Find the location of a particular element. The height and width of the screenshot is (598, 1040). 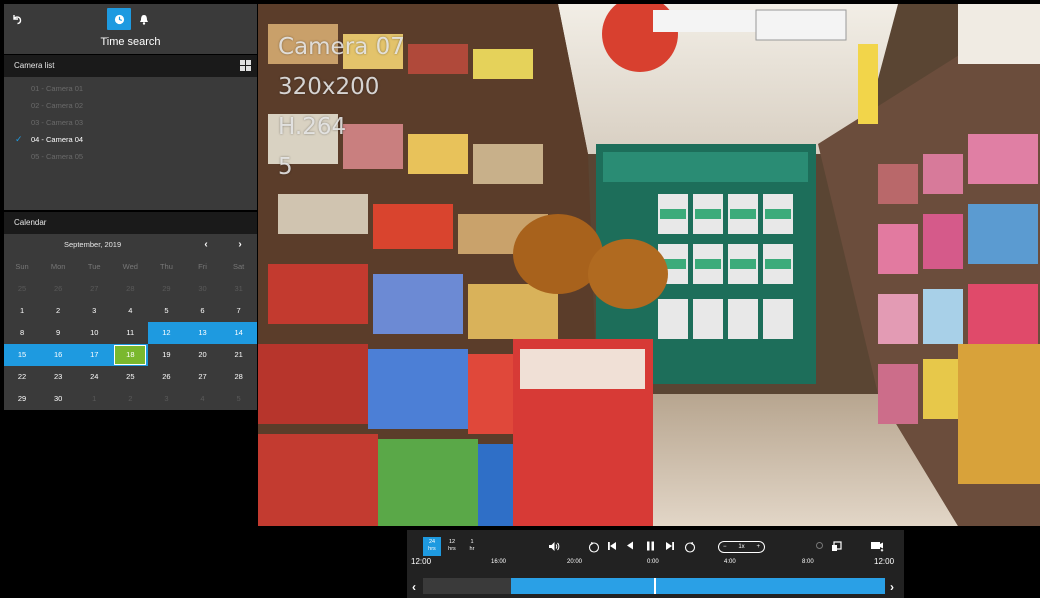

calendar-day: 20 is located at coordinates (202, 355).